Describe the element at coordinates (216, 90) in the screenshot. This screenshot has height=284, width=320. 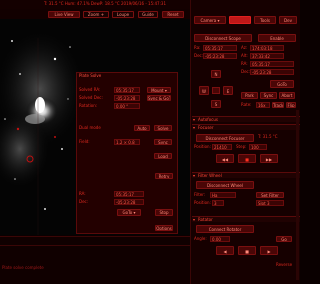
I see `stop-icon` at that location.